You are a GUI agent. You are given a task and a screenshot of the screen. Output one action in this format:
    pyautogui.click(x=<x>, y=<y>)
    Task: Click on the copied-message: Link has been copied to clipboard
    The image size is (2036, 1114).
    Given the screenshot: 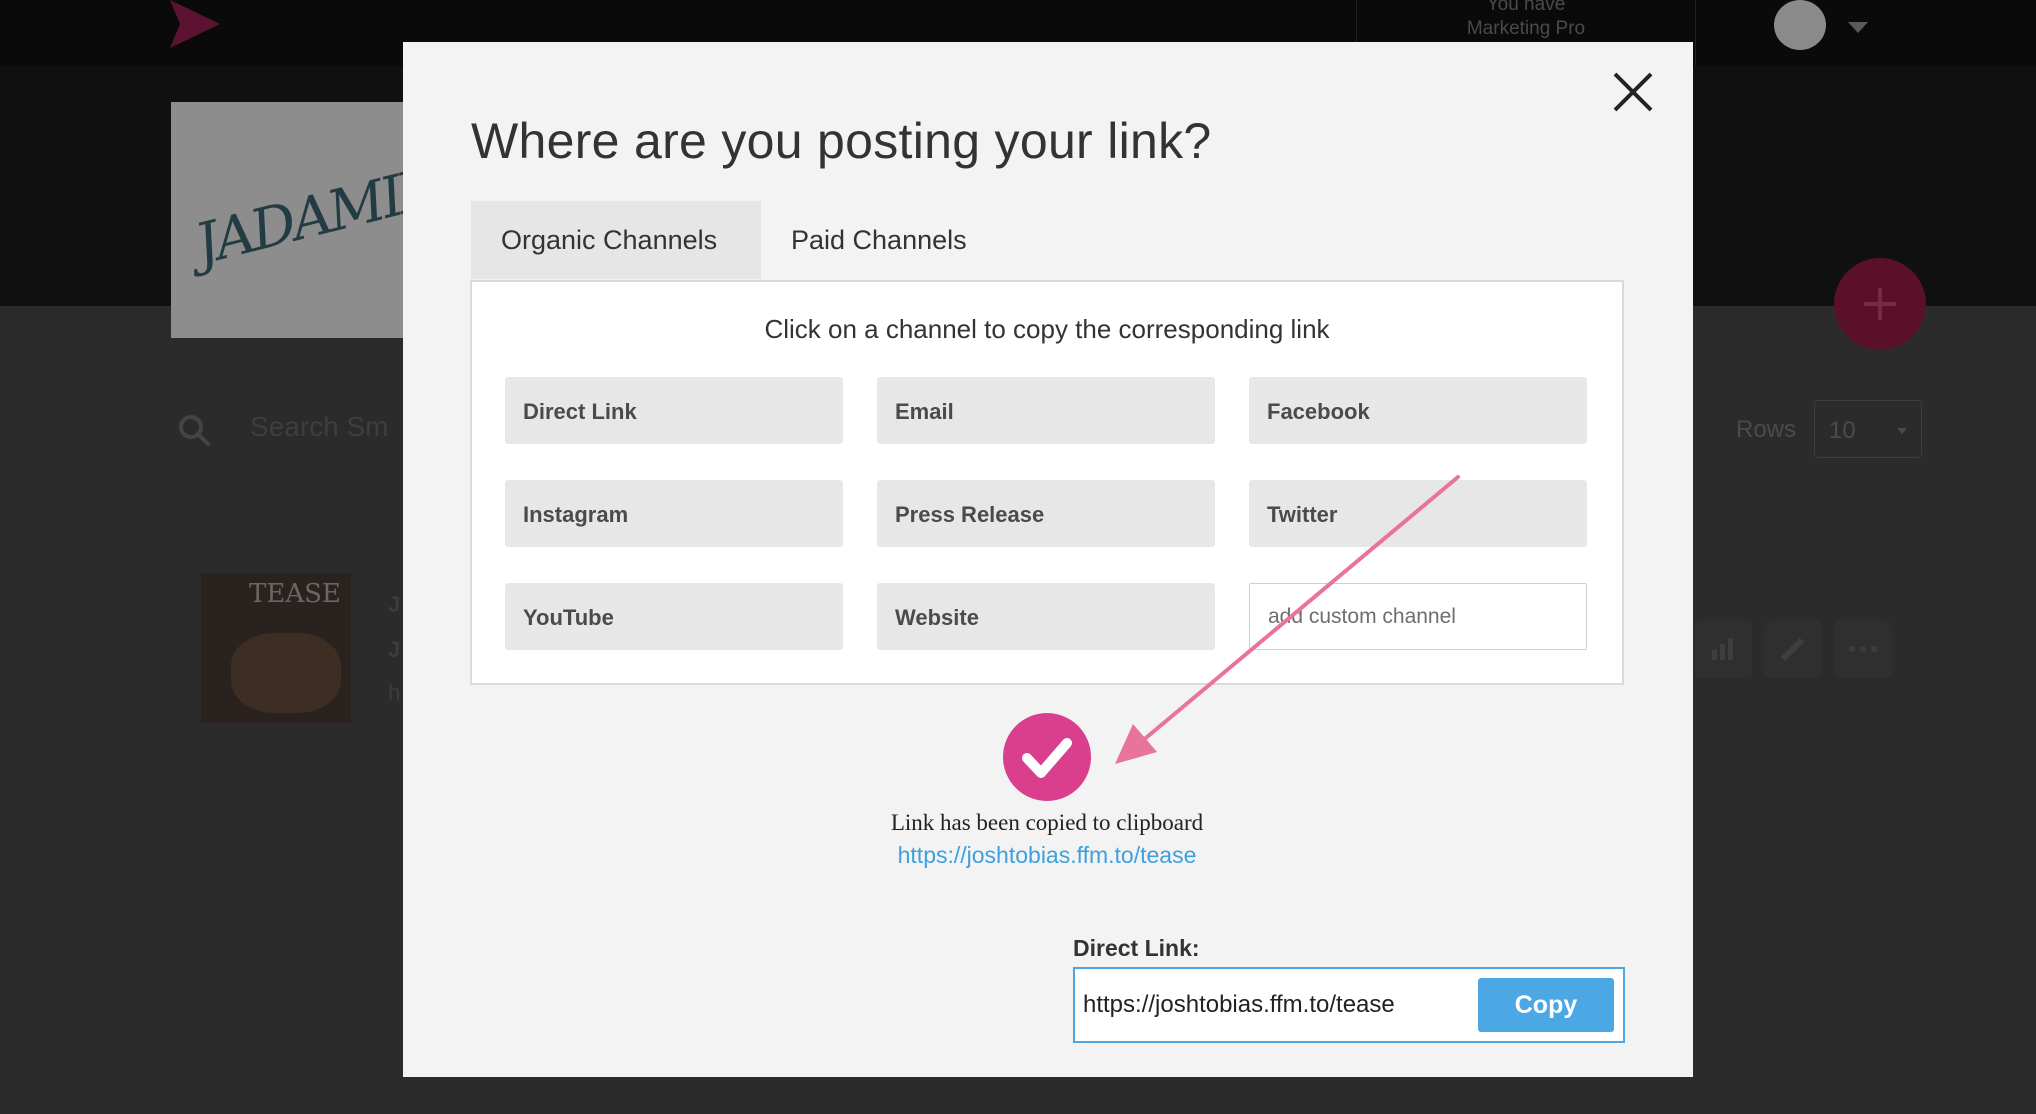 What is the action you would take?
    pyautogui.click(x=1047, y=822)
    